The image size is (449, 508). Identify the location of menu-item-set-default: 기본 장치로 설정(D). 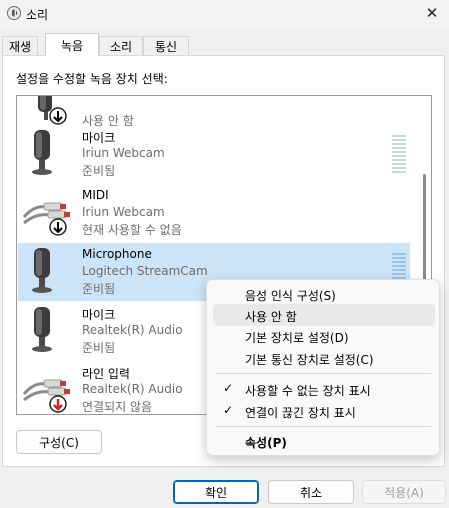
(324, 336).